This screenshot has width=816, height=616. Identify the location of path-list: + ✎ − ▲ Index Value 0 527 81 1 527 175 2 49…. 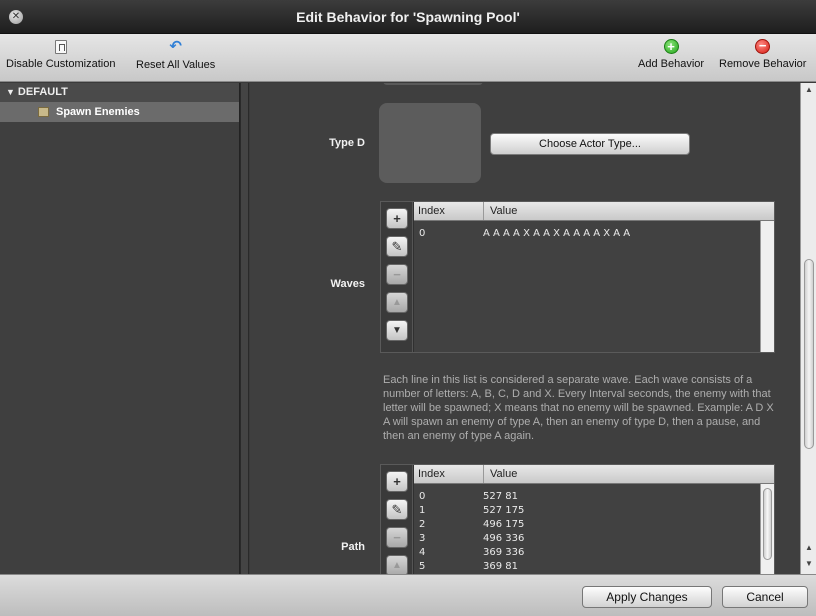
(577, 519).